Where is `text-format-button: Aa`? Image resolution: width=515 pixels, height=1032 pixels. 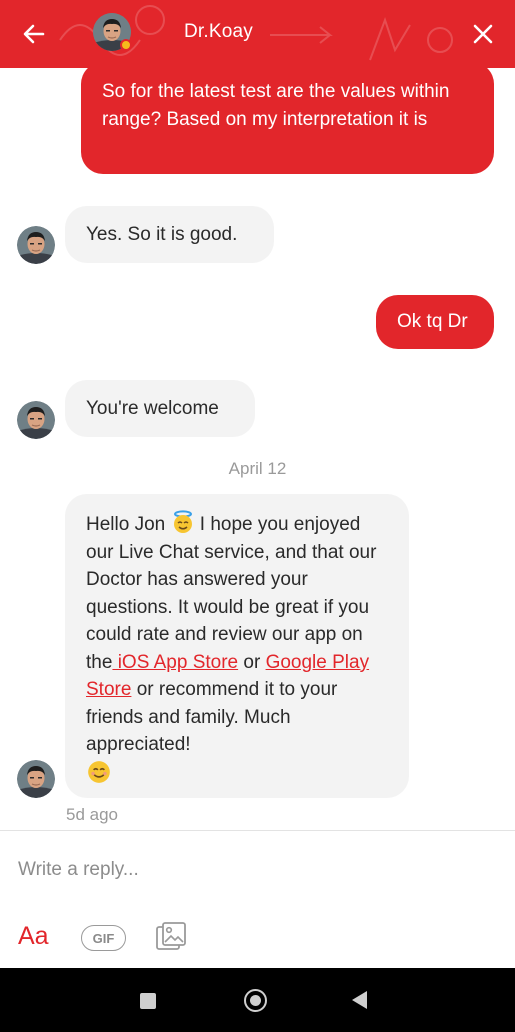 text-format-button: Aa is located at coordinates (33, 936).